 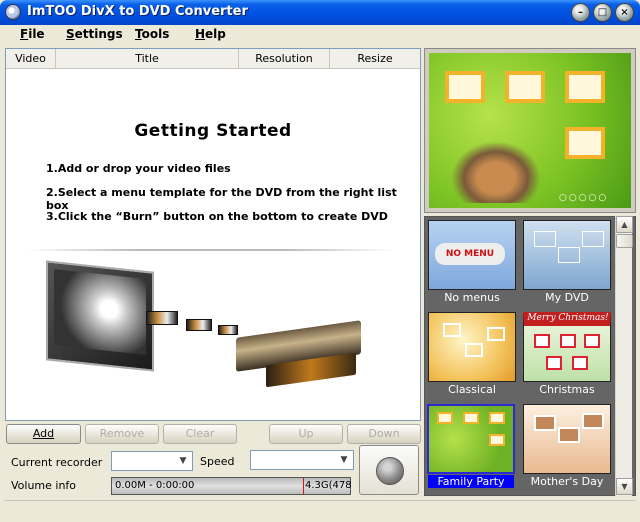 I want to click on template-label: Christmas, so click(x=567, y=389).